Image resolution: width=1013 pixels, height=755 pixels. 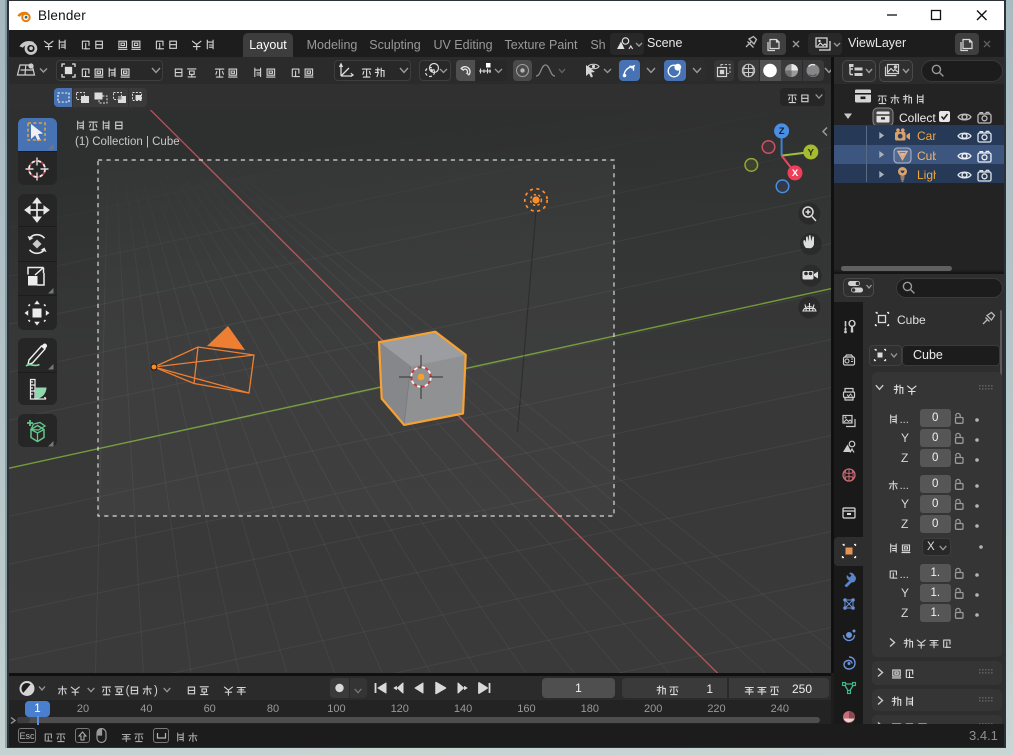 I want to click on svg-text: Y, so click(x=811, y=152).